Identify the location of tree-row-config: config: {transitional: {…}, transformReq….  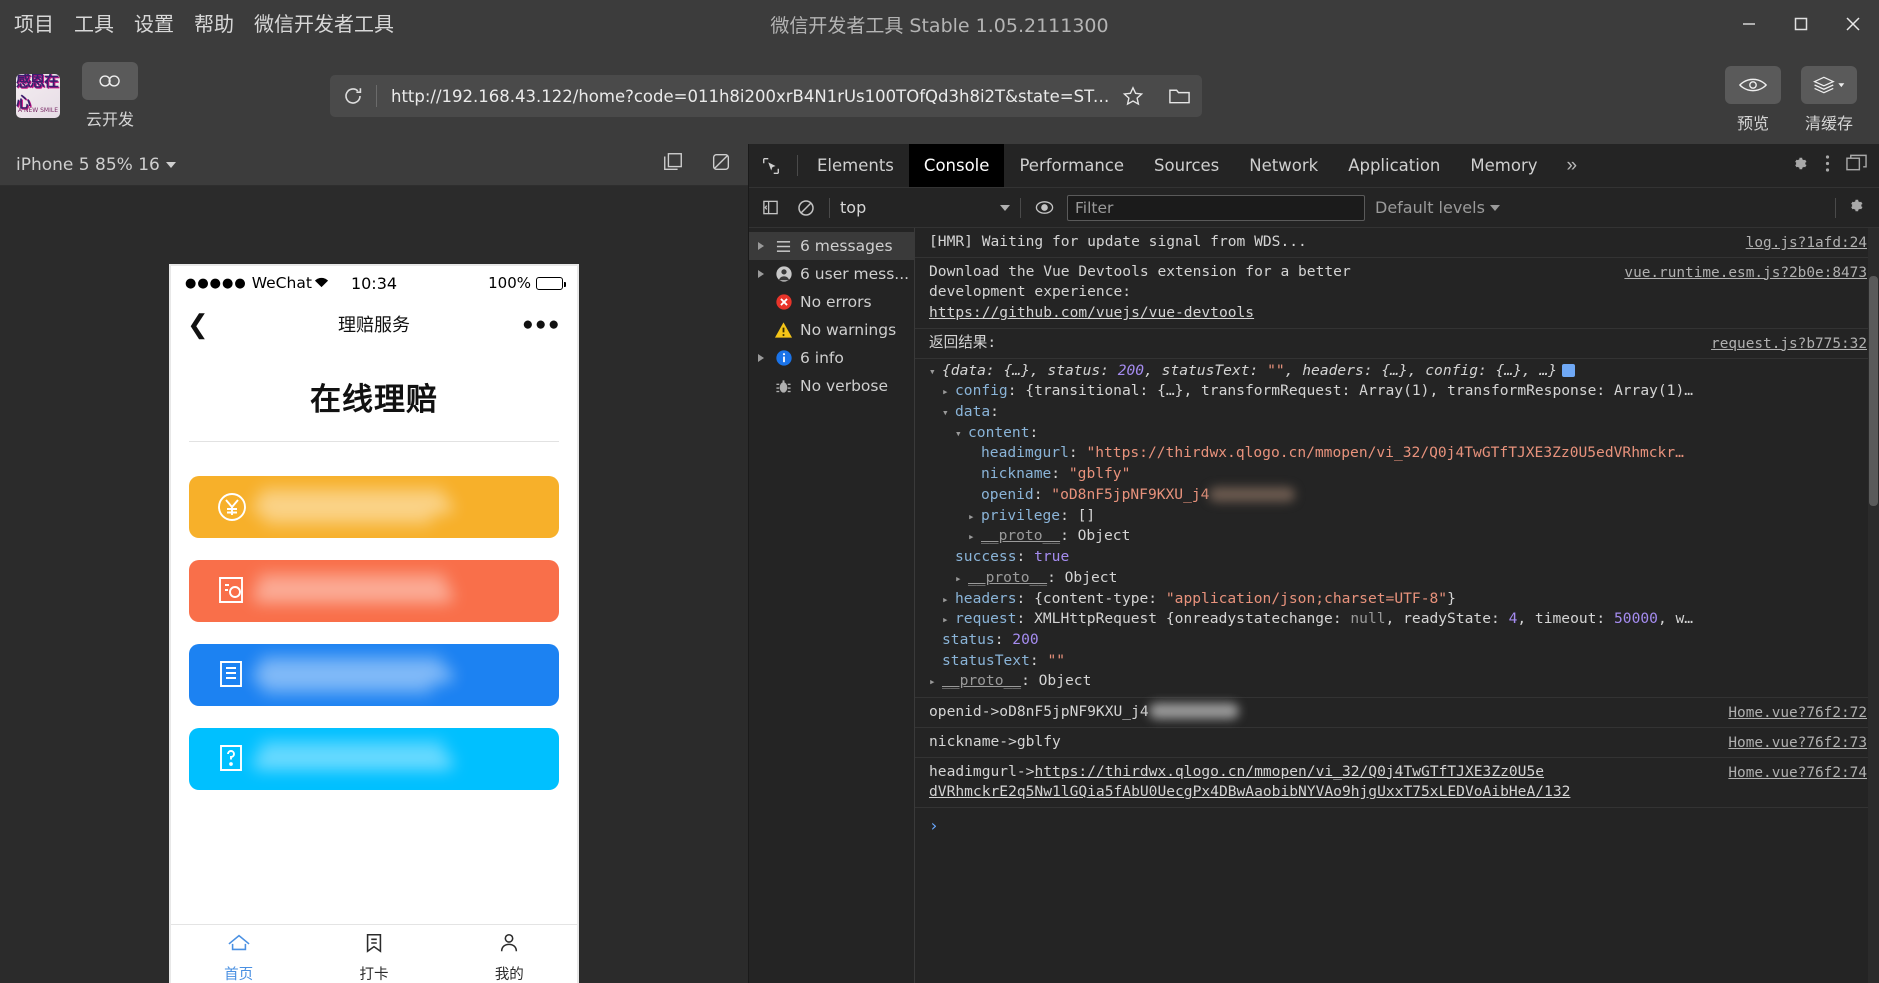
(1399, 391).